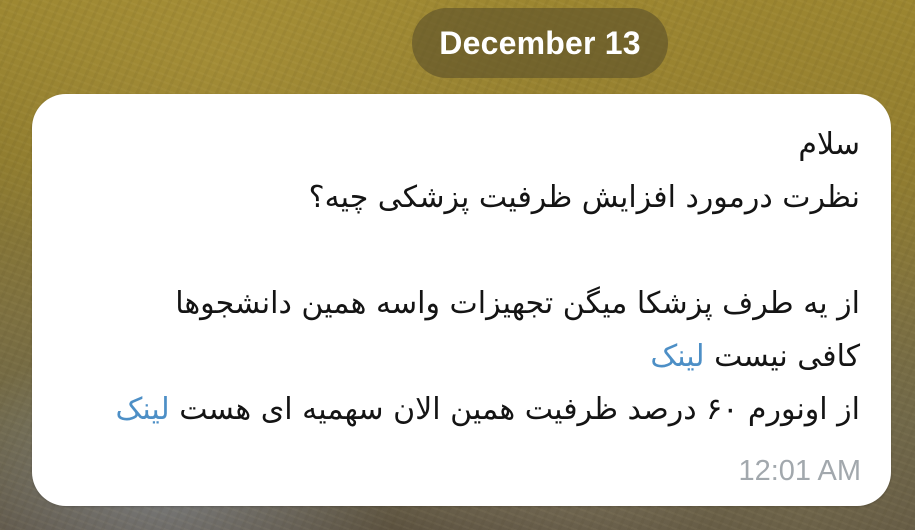 The width and height of the screenshot is (915, 530). Describe the element at coordinates (584, 197) in the screenshot. I see `message-line-question: نظرت درمورد افزایش ظرفیت پزشکی چیه؟` at that location.